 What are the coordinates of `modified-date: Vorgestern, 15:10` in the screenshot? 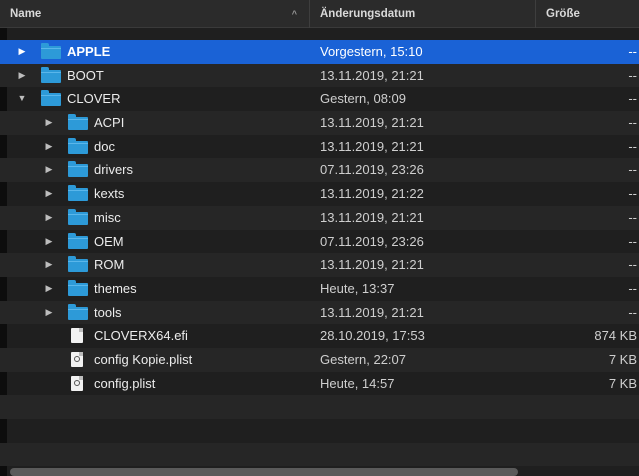 It's located at (371, 51).